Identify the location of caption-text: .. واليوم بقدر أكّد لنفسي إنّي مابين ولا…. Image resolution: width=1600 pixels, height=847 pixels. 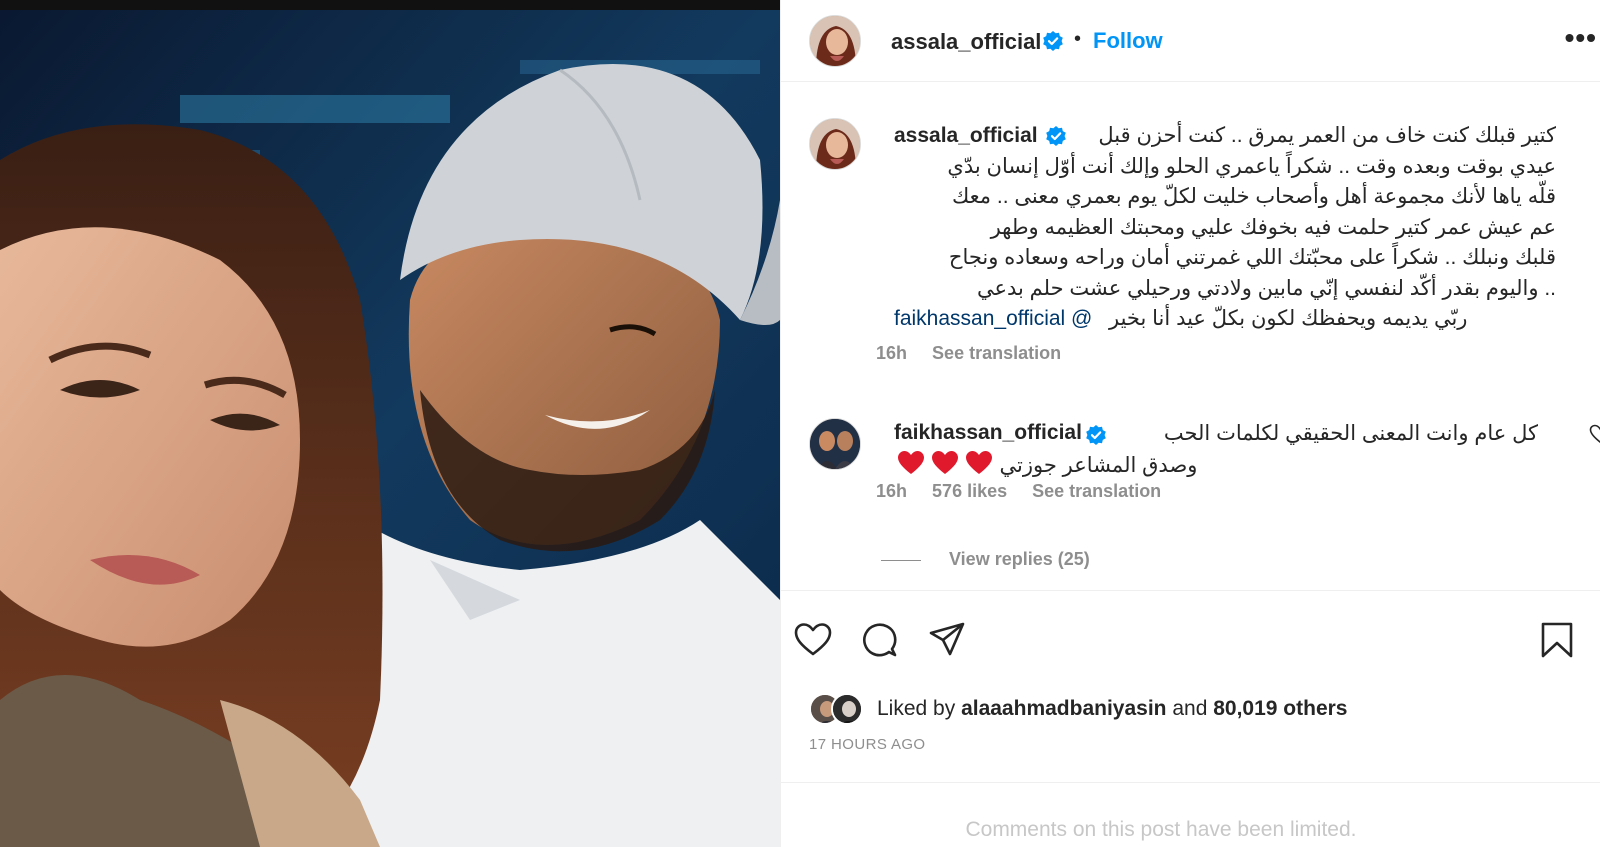
(1266, 288).